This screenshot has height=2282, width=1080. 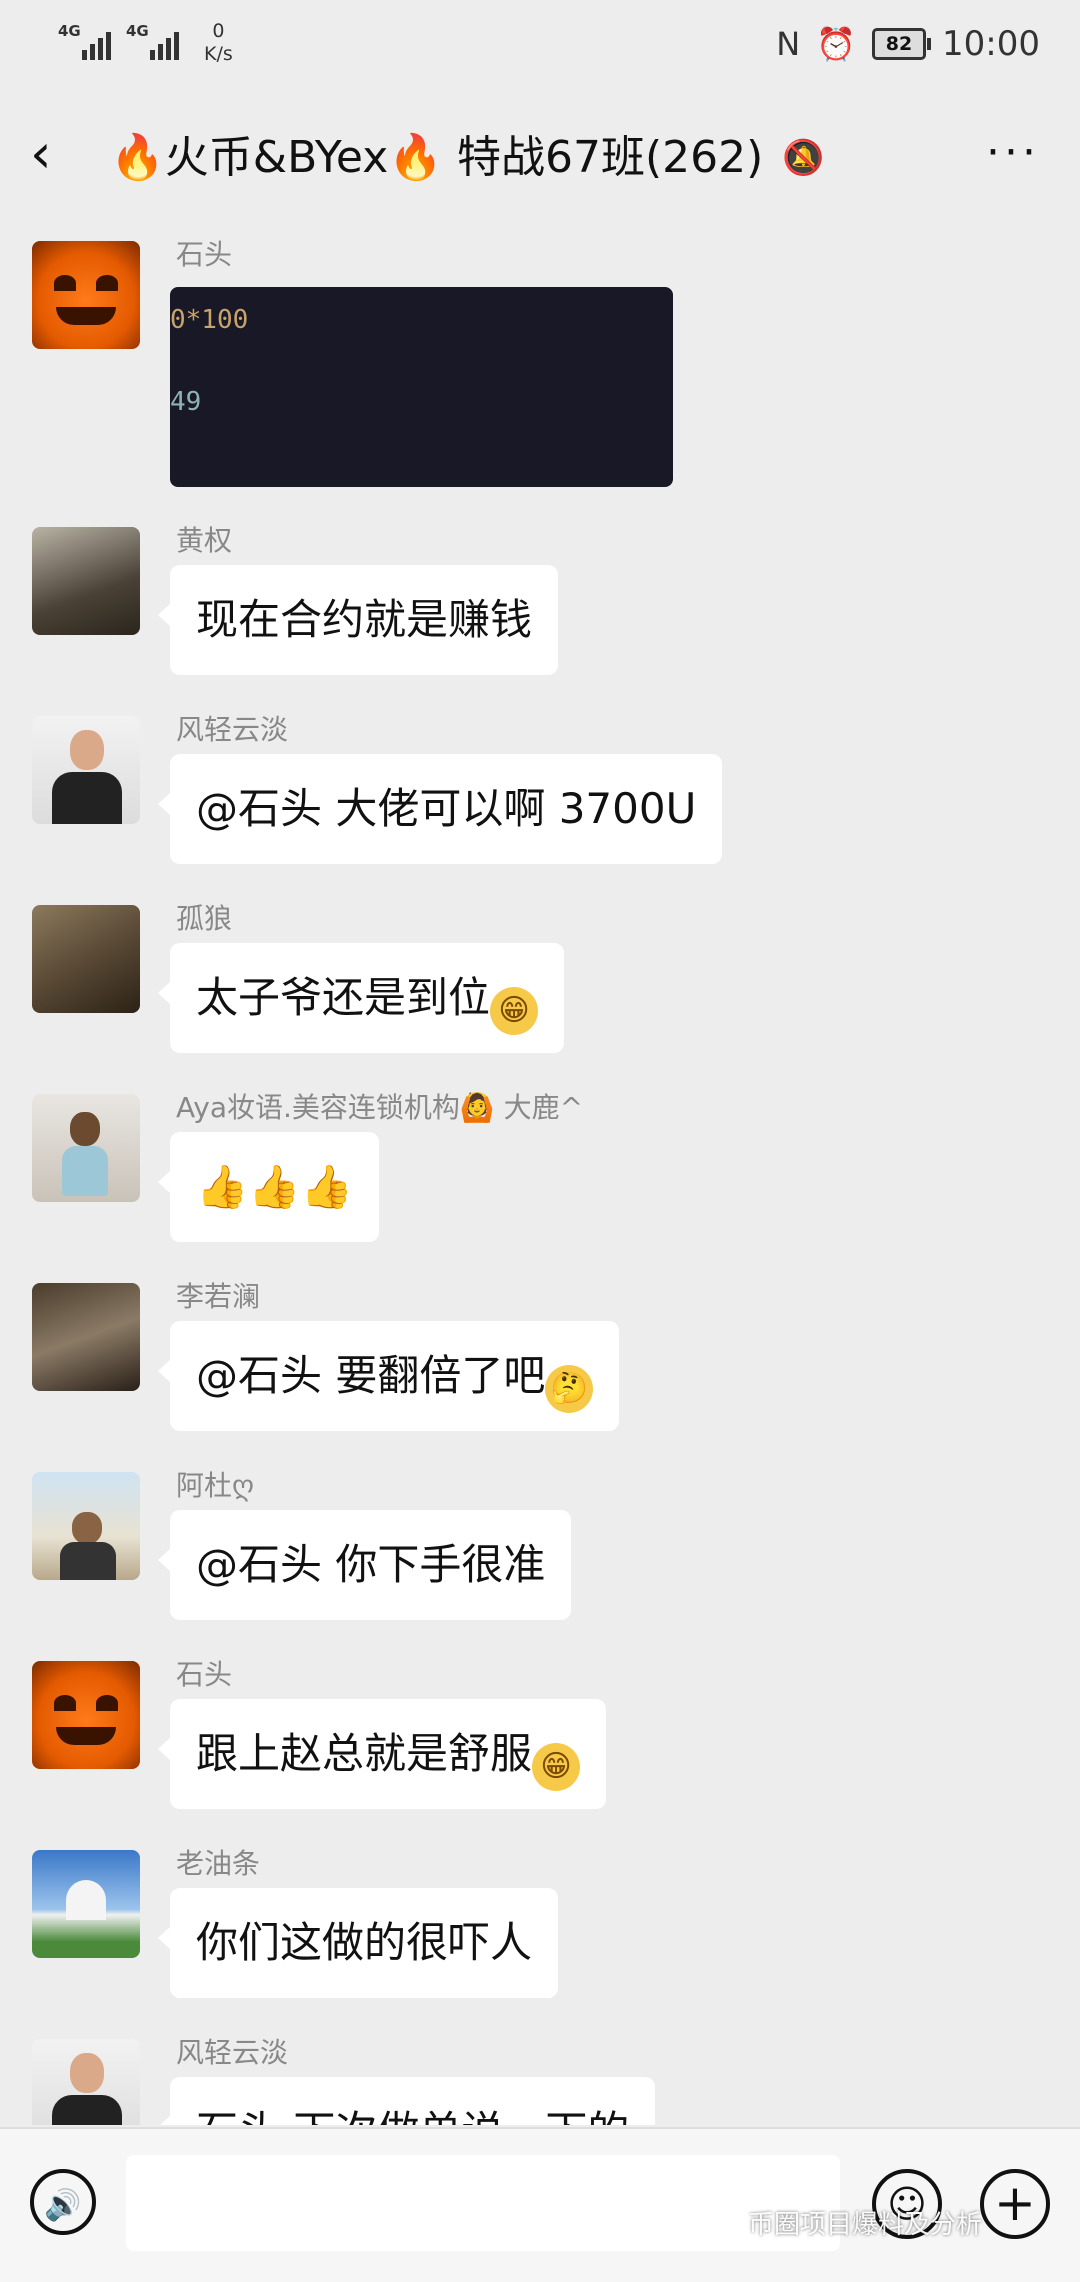 What do you see at coordinates (218, 42) in the screenshot?
I see `net-speed: 0 K/s` at bounding box center [218, 42].